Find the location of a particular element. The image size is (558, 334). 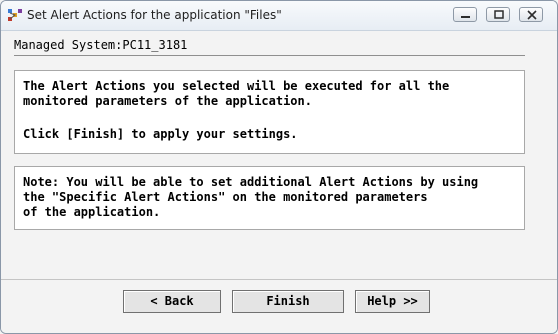

back-button: < Back is located at coordinates (172, 301).